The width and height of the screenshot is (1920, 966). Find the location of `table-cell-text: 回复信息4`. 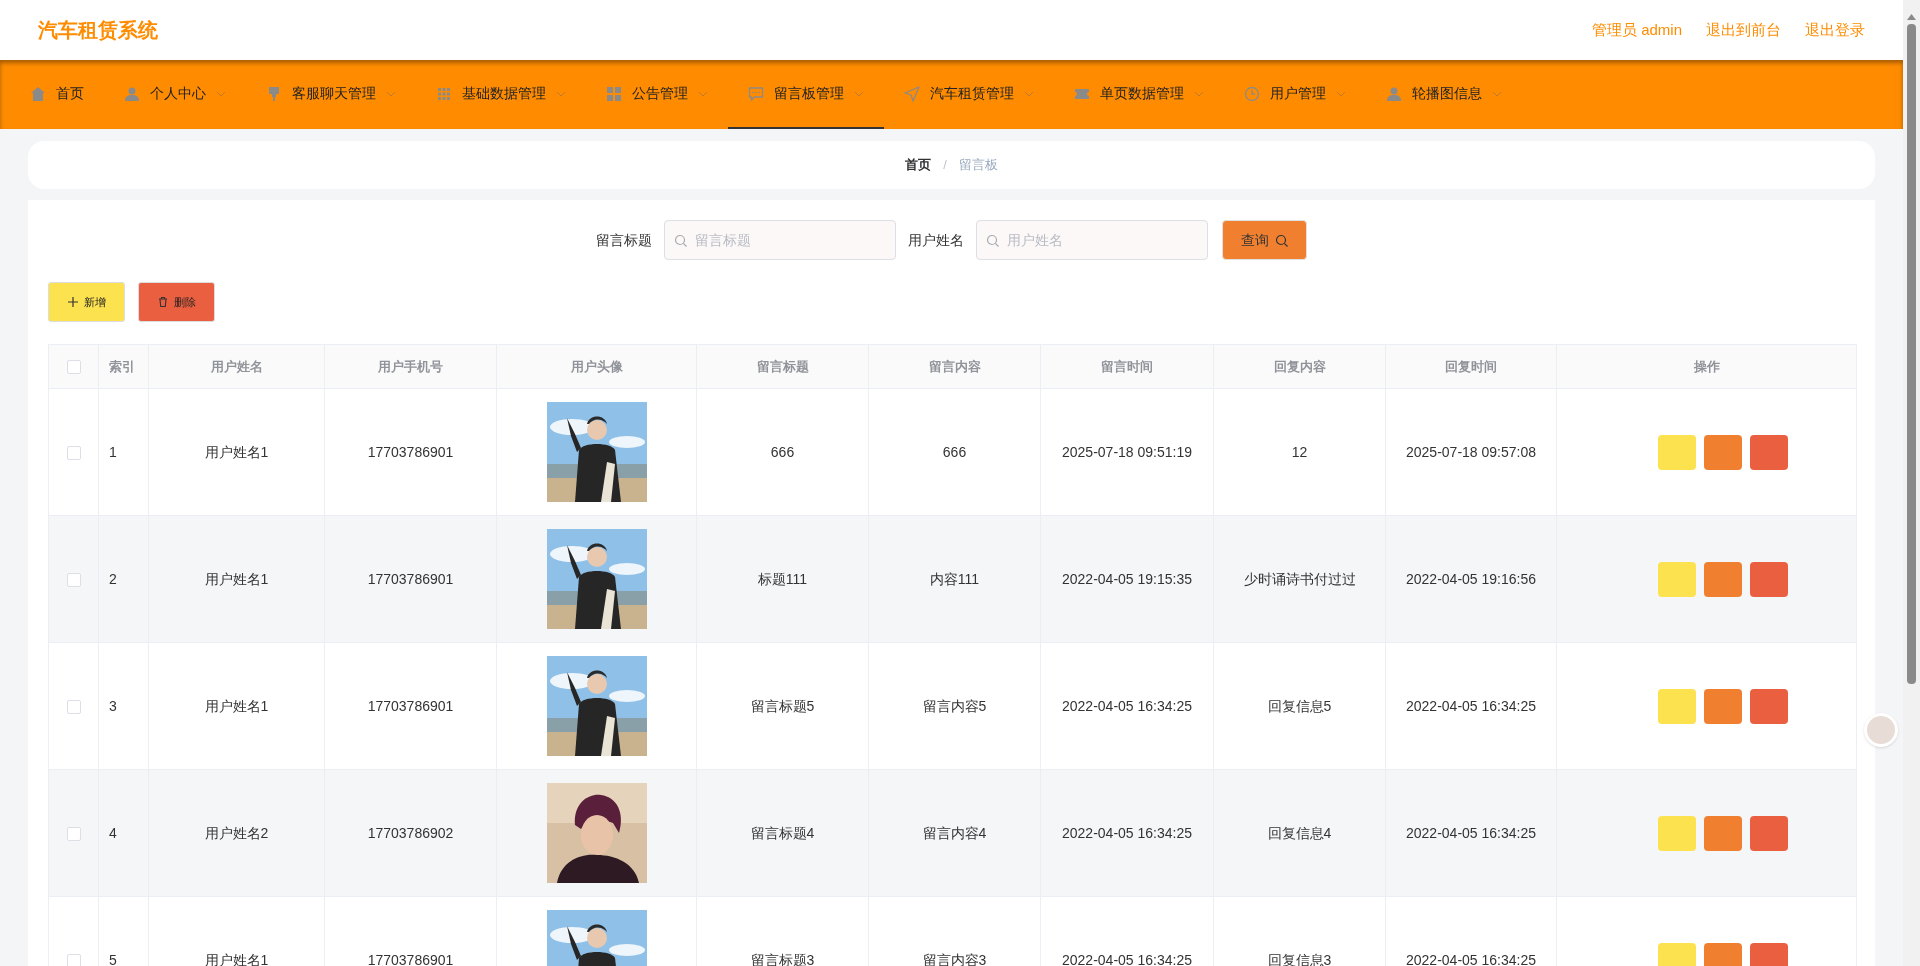

table-cell-text: 回复信息4 is located at coordinates (1299, 833).